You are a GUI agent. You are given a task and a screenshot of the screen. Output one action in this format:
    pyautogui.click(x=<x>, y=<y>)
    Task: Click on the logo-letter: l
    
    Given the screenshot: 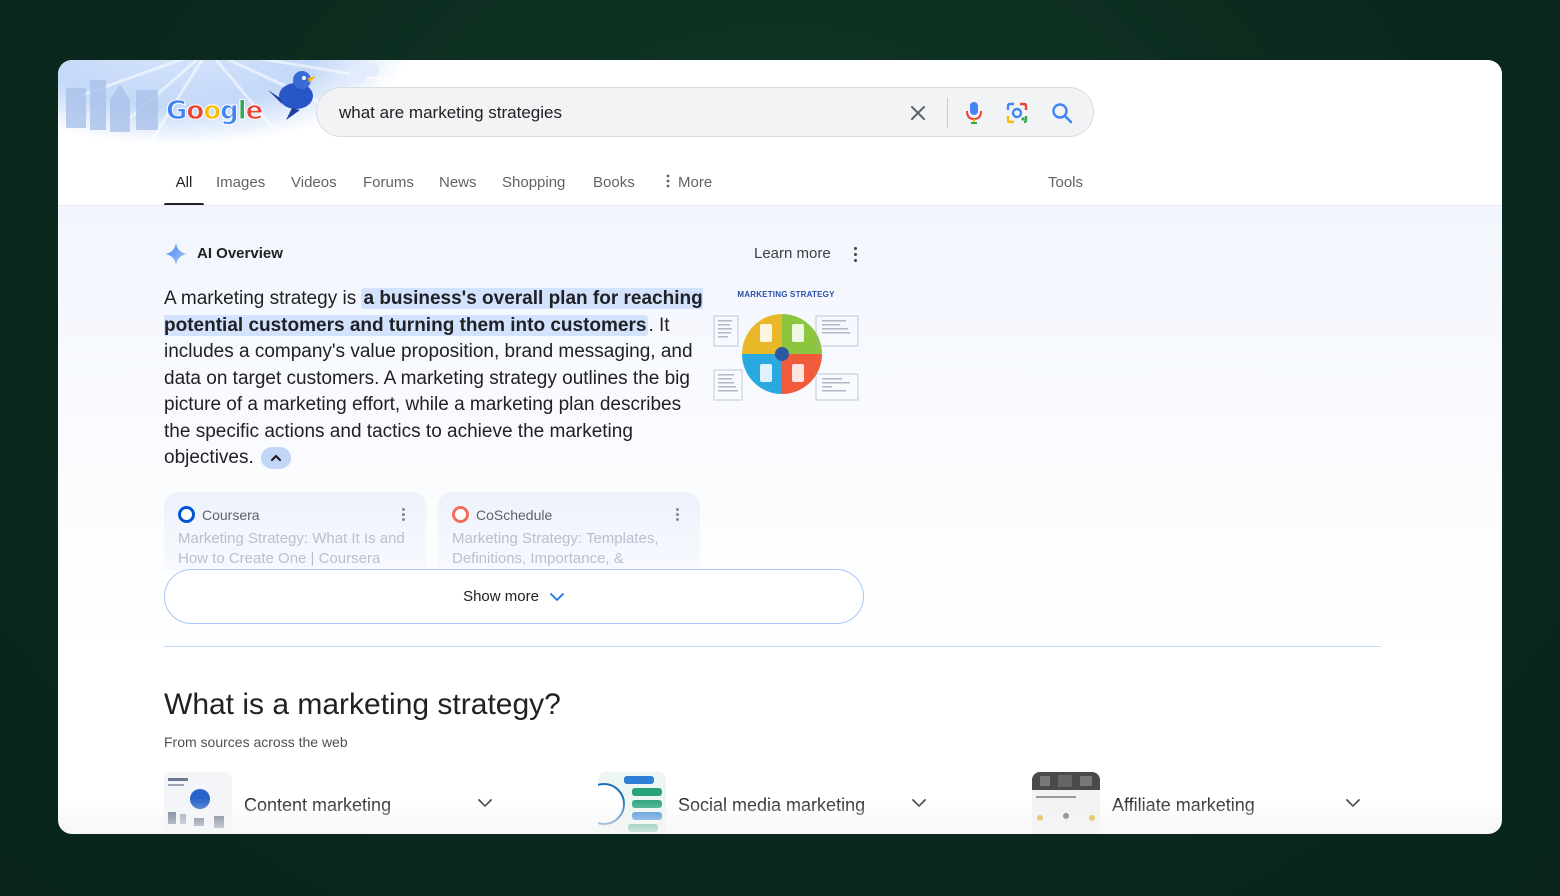 What is the action you would take?
    pyautogui.click(x=242, y=111)
    